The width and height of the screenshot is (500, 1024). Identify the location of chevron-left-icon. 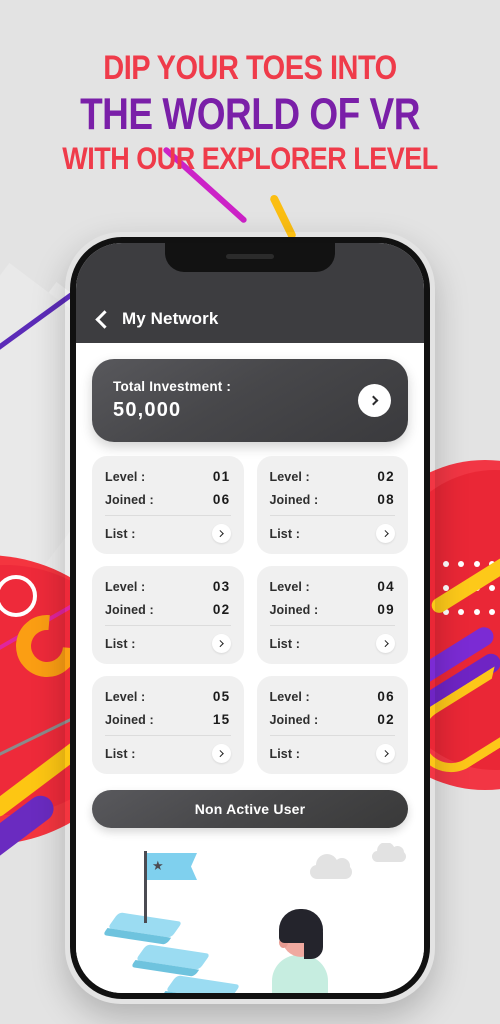
(104, 319).